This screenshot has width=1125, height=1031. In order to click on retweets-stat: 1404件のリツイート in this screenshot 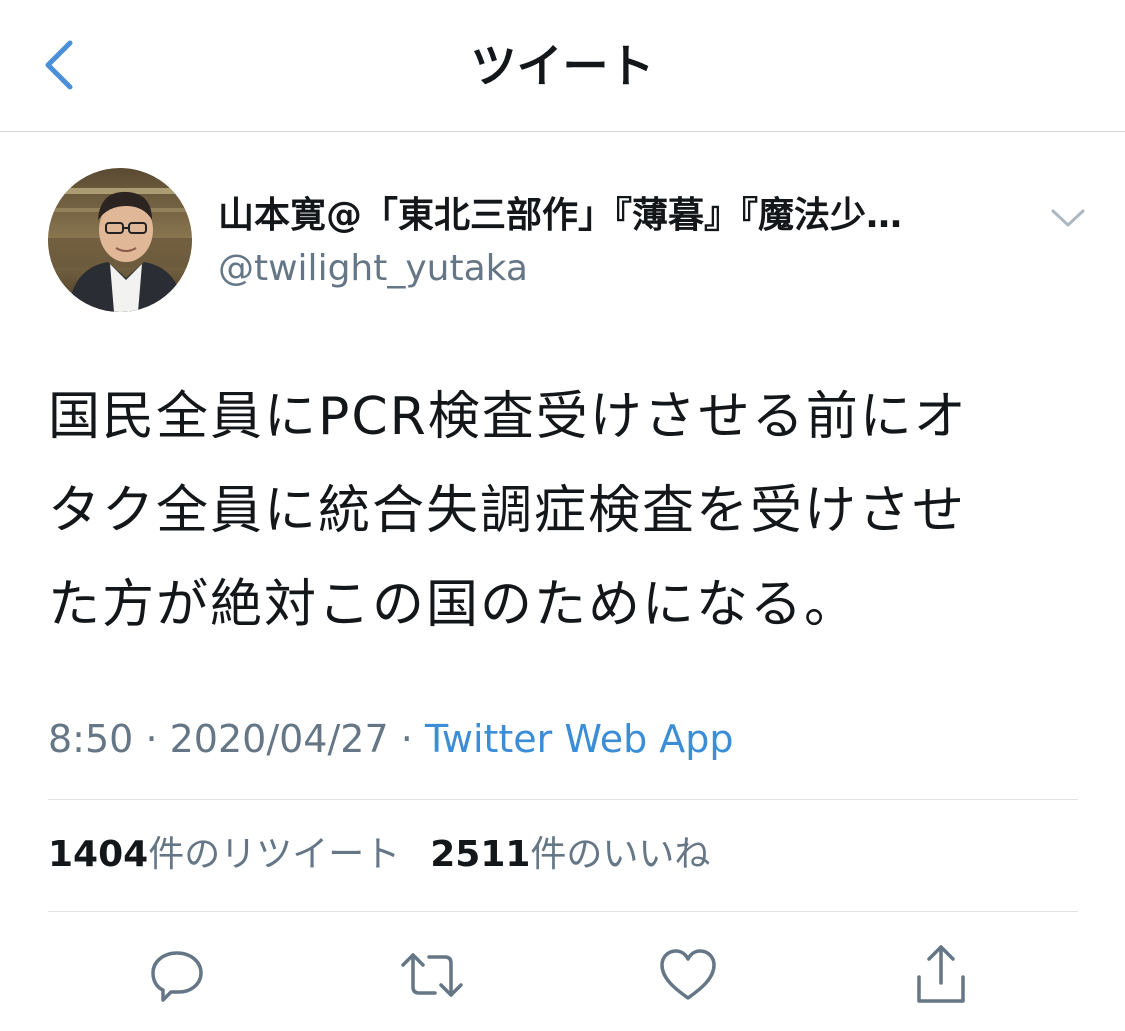, I will do `click(224, 855)`.